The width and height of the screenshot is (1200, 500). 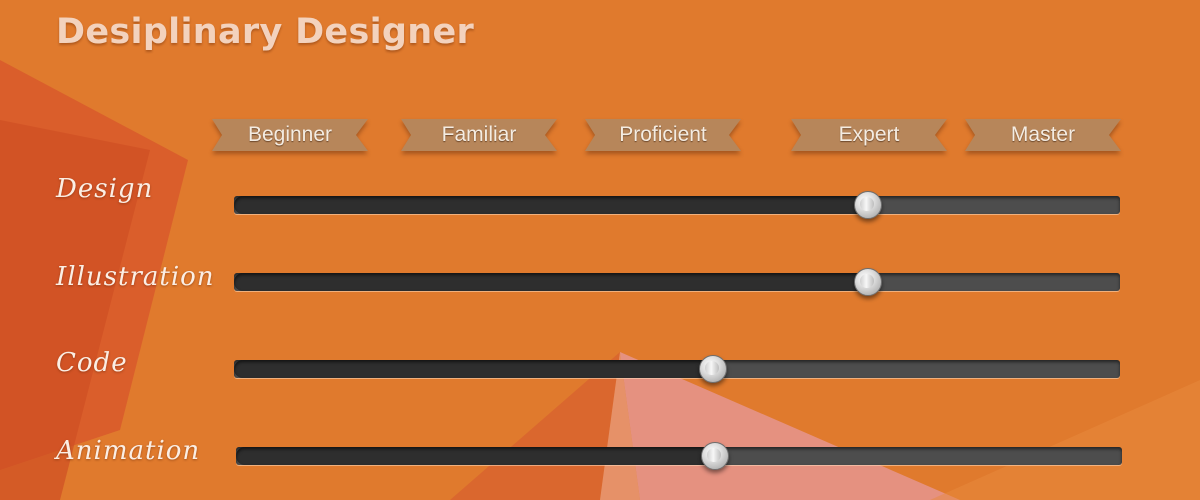 What do you see at coordinates (135, 277) in the screenshot?
I see `skill-label-illustration: Illustration` at bounding box center [135, 277].